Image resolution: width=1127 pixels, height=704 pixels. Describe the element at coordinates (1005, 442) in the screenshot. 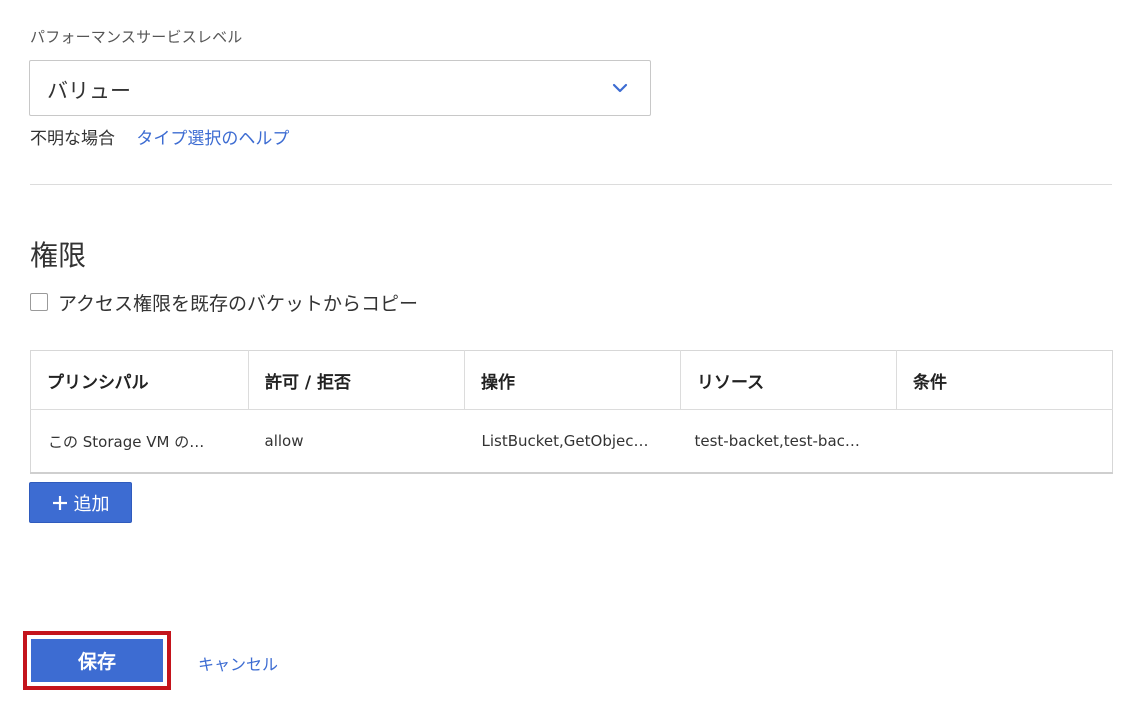

I see `cell-condition` at that location.